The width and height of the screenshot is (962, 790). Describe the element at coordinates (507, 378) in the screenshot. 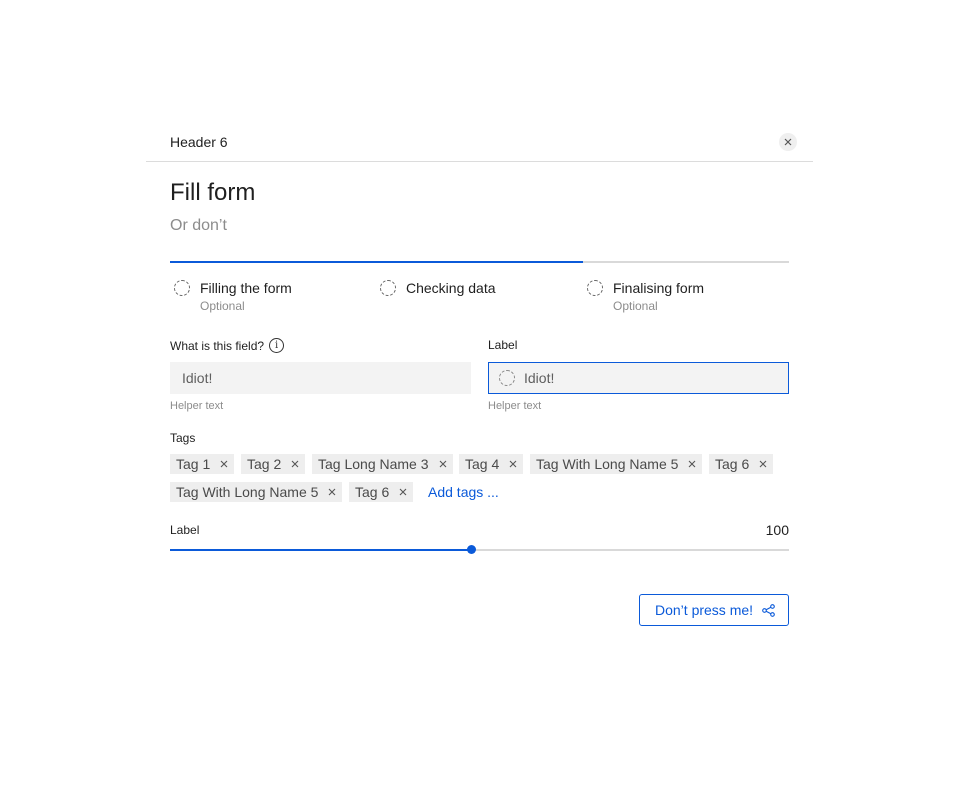

I see `loading-icon` at that location.